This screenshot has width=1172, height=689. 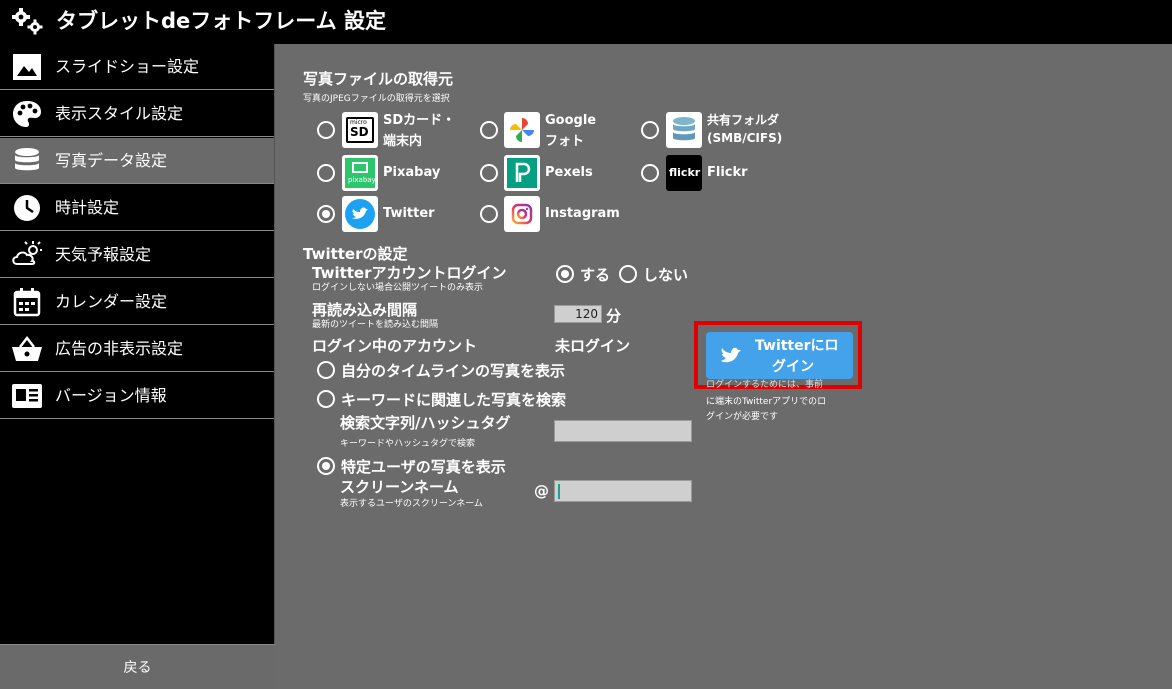 What do you see at coordinates (765, 385) in the screenshot?
I see `login-note-line1: ログインするためには、事前` at bounding box center [765, 385].